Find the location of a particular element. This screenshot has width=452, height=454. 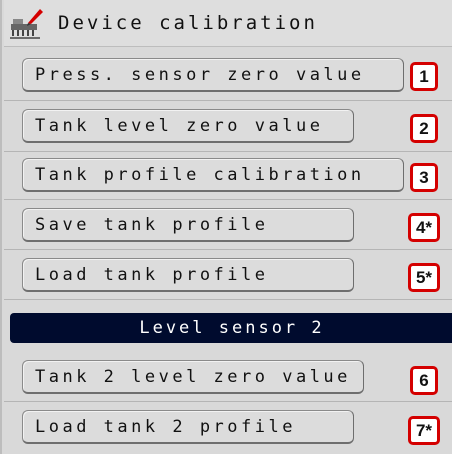

badge-4: 4* is located at coordinates (424, 227).